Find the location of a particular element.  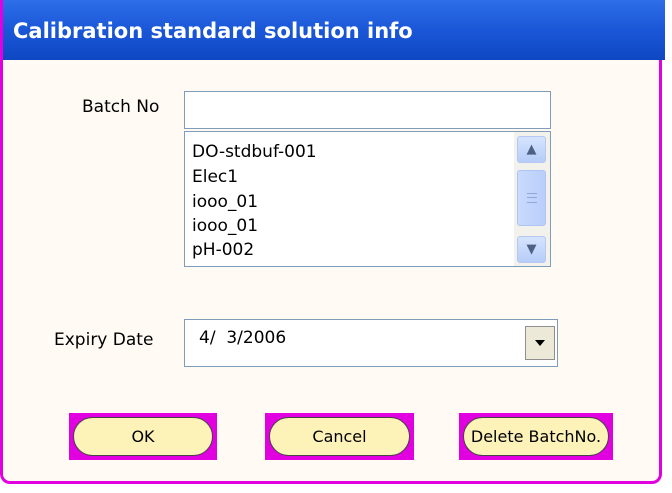

cancel-button: Cancel is located at coordinates (339, 436).